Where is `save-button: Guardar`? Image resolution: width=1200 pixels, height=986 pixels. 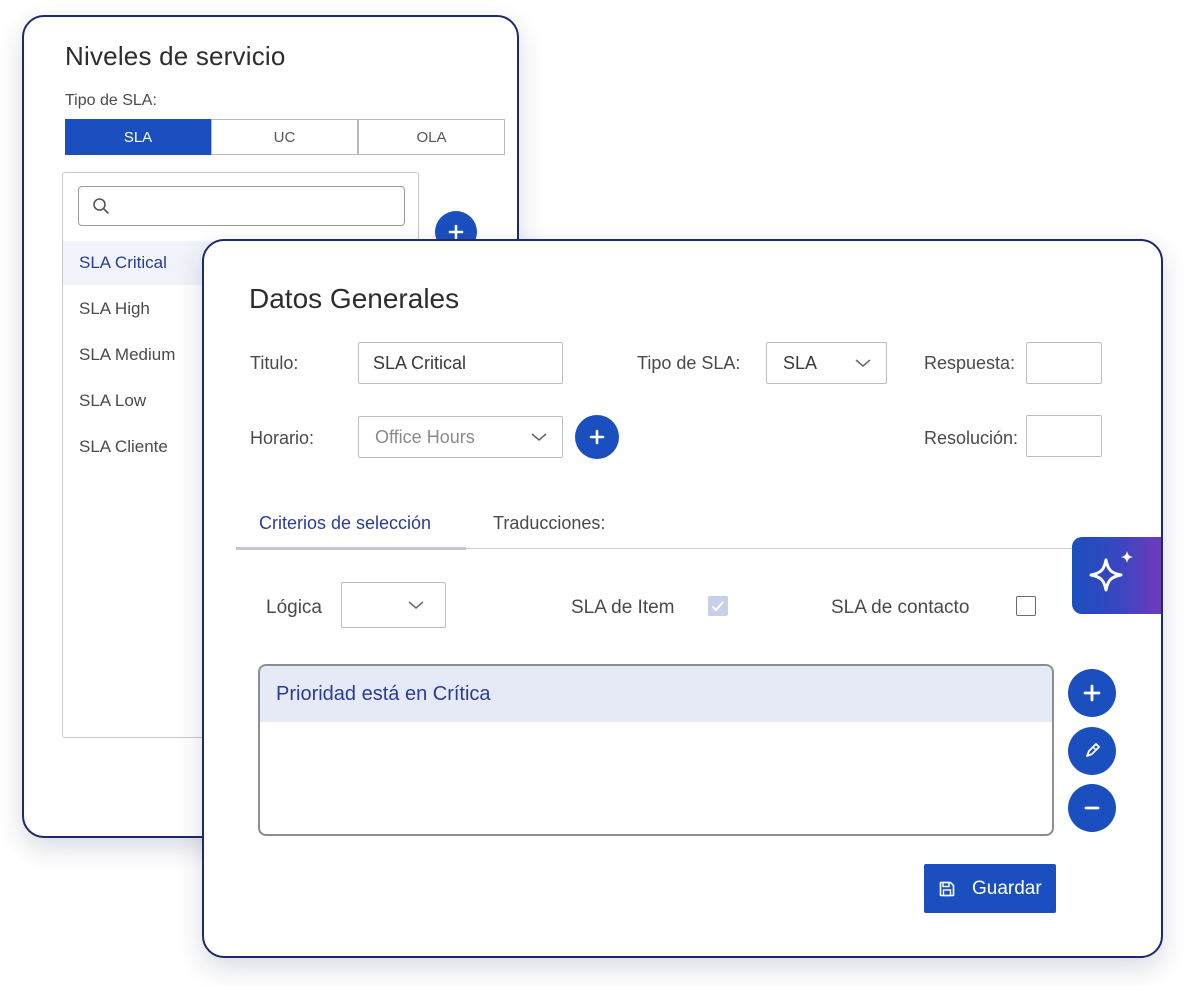 save-button: Guardar is located at coordinates (990, 888).